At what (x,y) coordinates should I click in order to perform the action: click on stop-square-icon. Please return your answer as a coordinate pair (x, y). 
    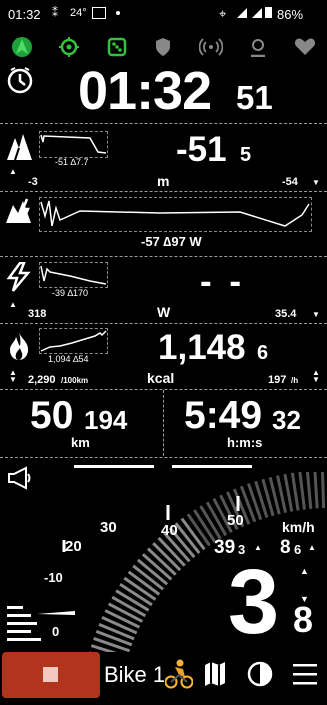
    Looking at the image, I should click on (50, 674).